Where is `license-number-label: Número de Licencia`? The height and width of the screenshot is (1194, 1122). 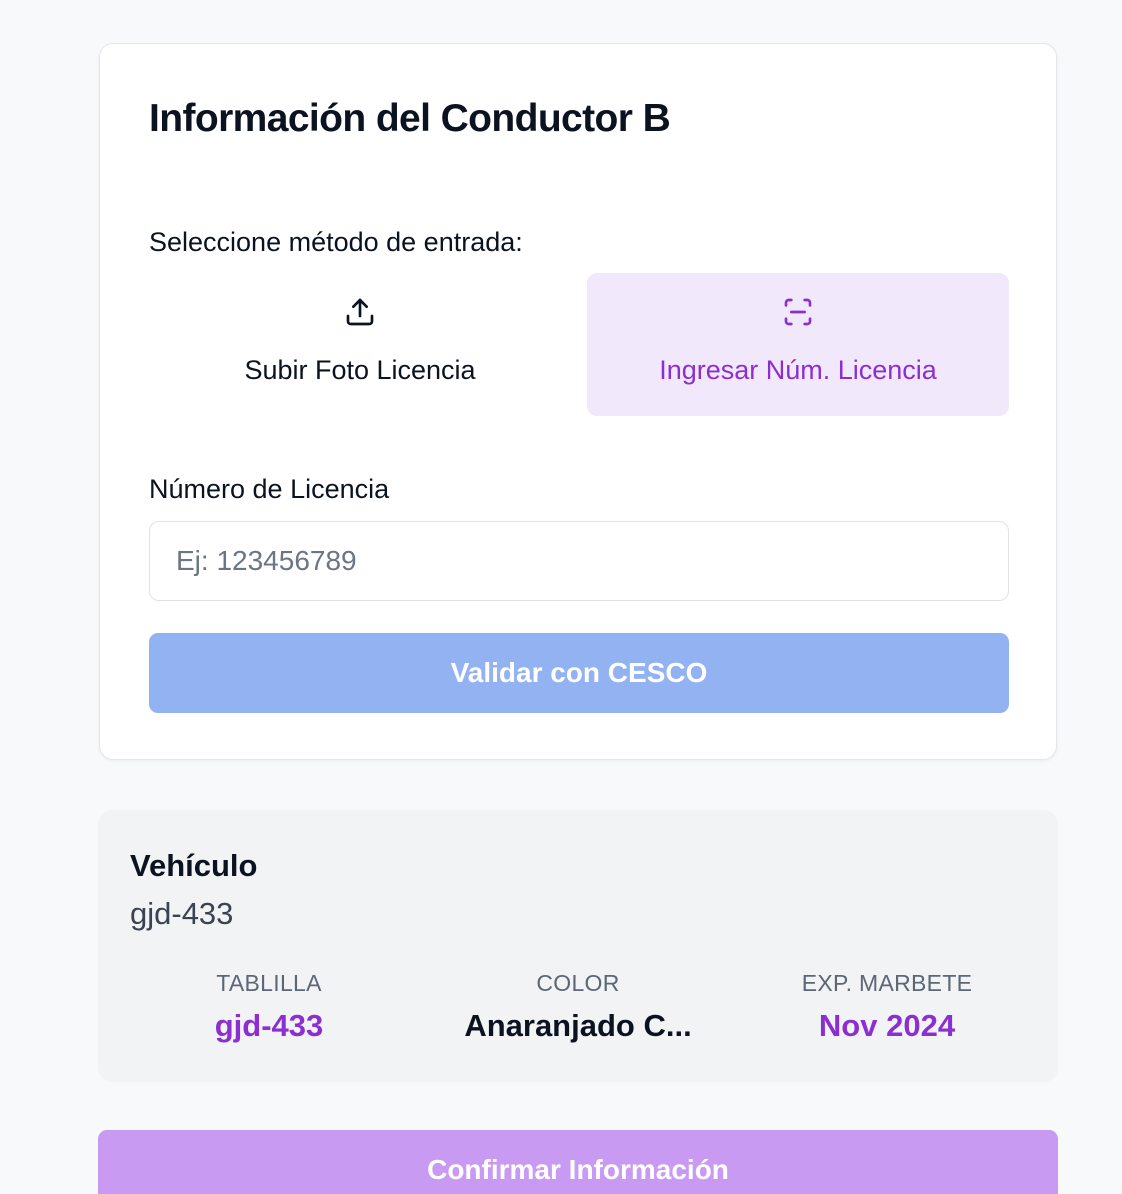 license-number-label: Número de Licencia is located at coordinates (269, 489).